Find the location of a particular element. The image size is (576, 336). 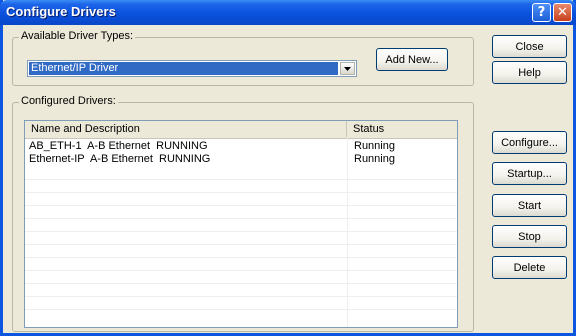

driver-type-selected-value: Ethernet/IP Driver is located at coordinates (183, 68).